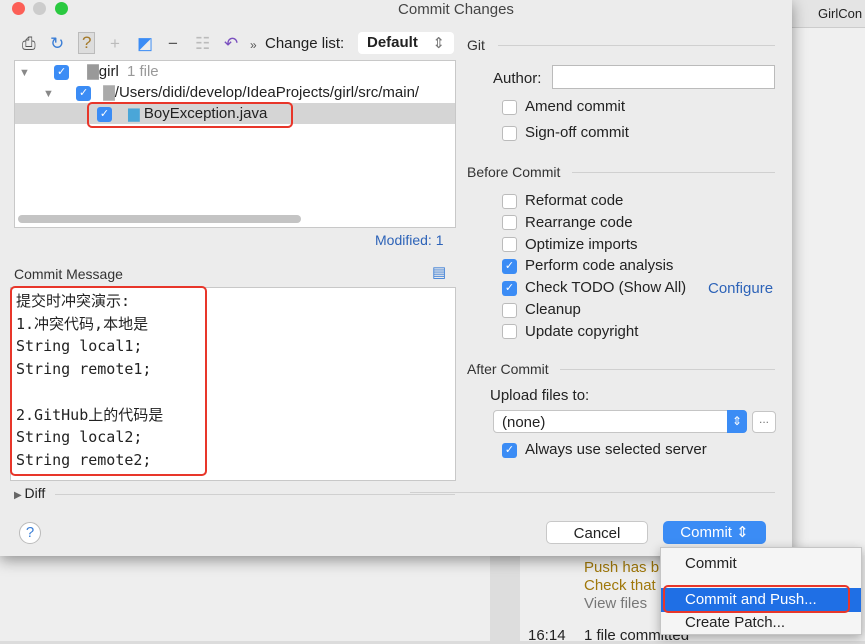 This screenshot has height=644, width=865. Describe the element at coordinates (540, 395) in the screenshot. I see `upload-label: Upload files to:` at that location.